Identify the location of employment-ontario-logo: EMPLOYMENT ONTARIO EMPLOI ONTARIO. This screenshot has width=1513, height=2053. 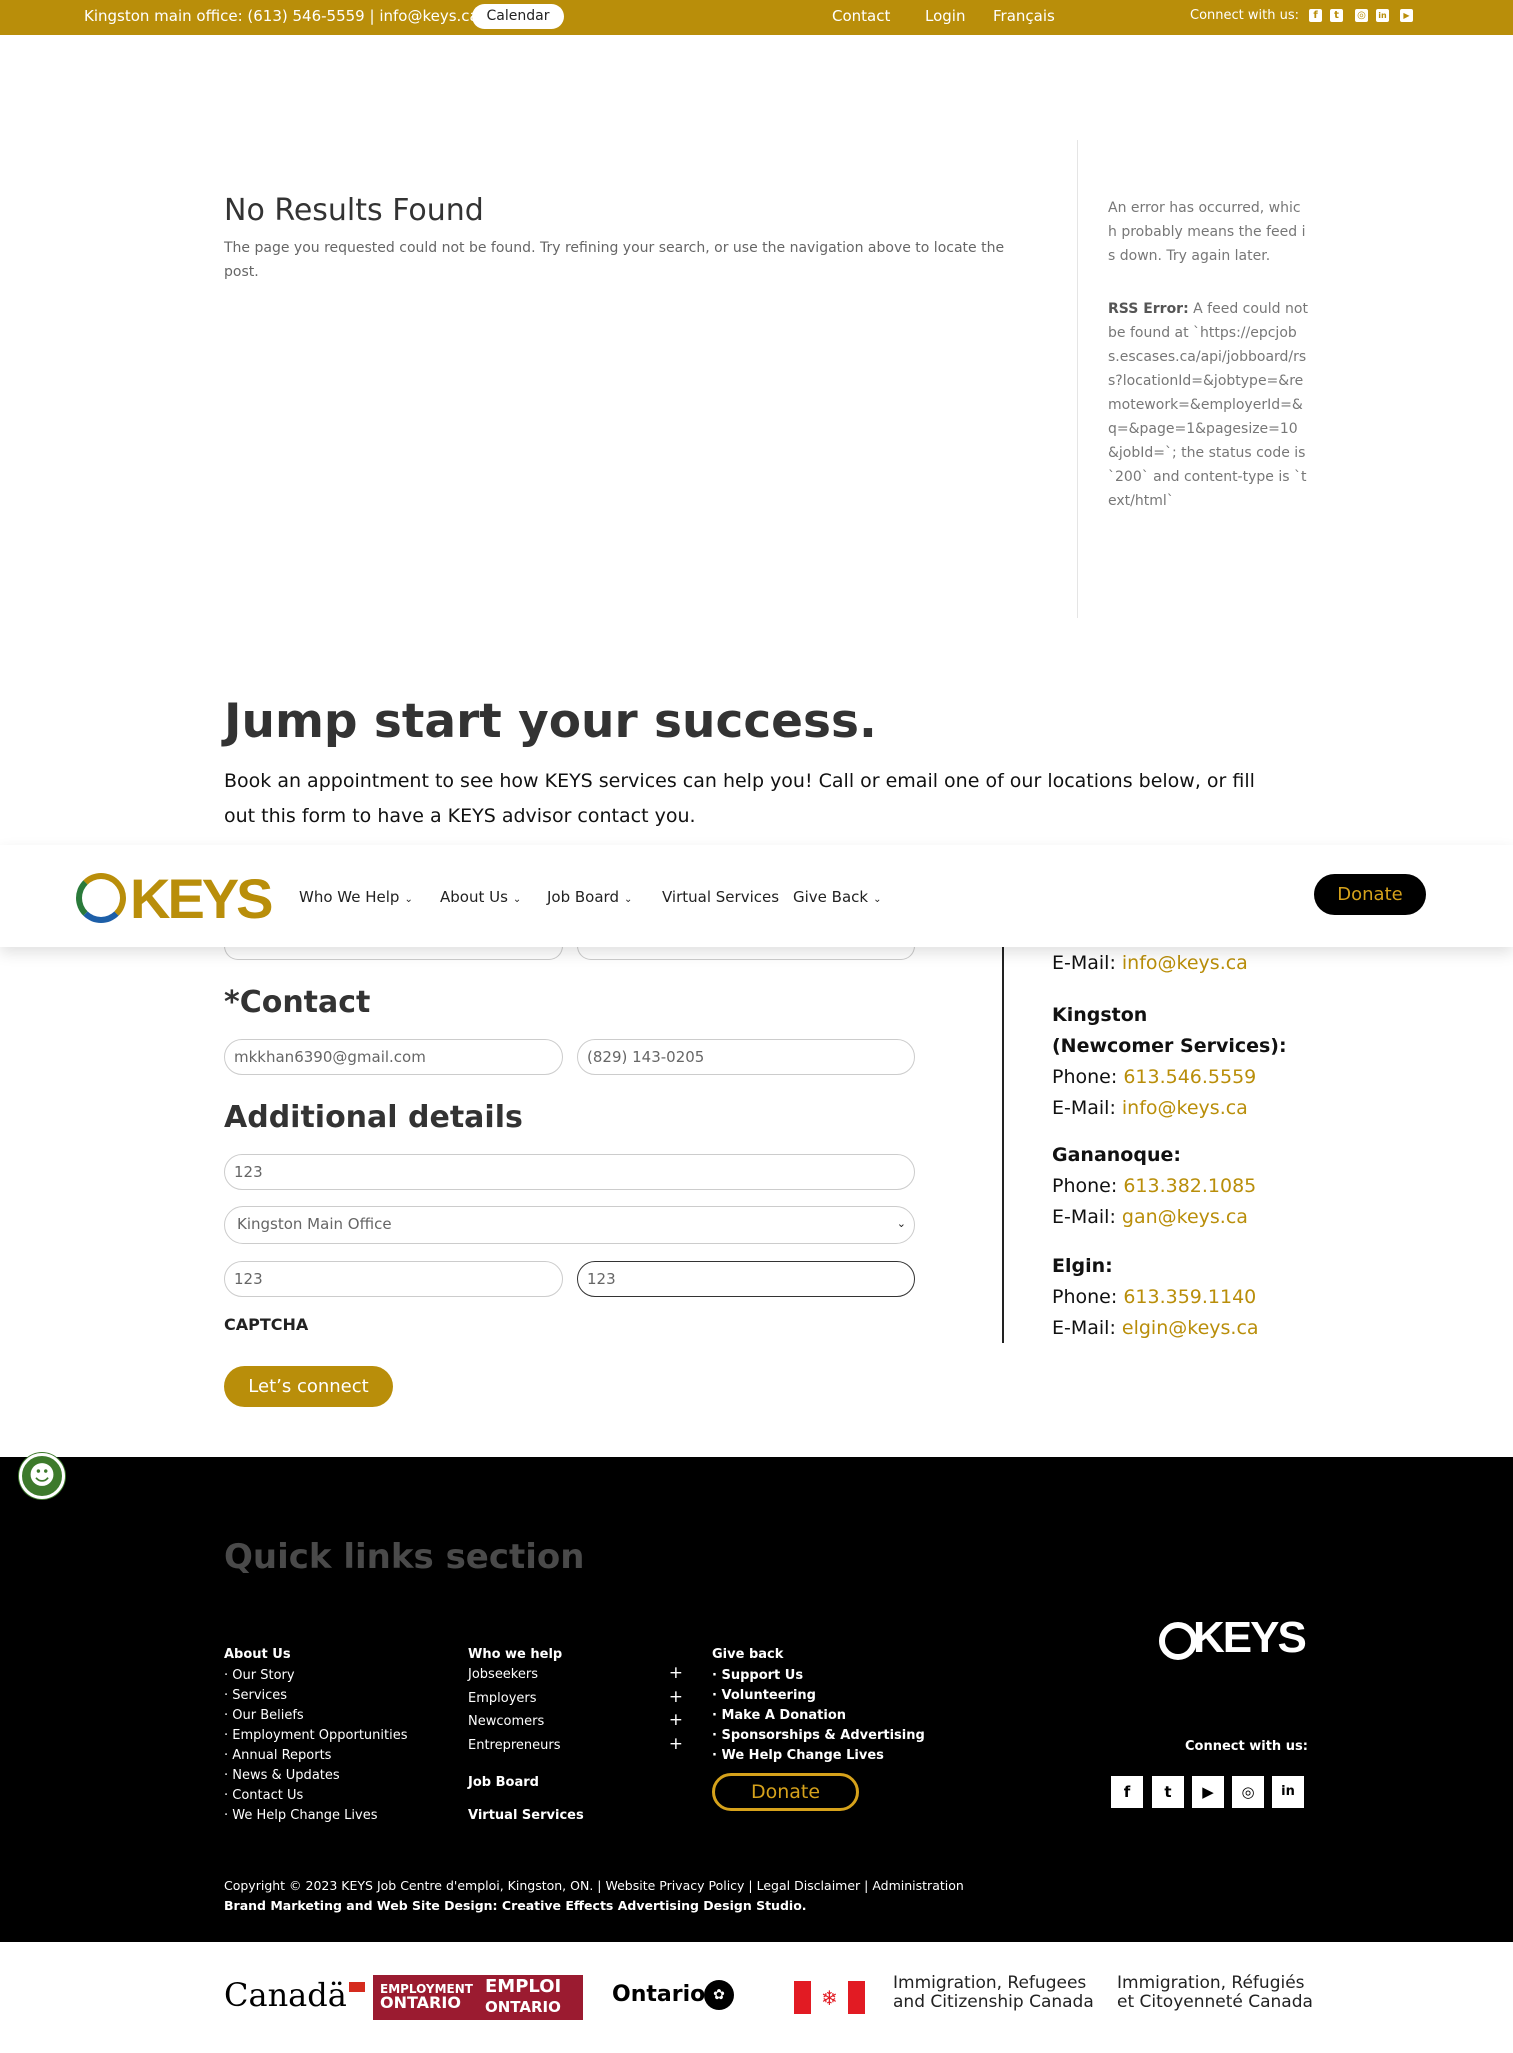
(478, 1997).